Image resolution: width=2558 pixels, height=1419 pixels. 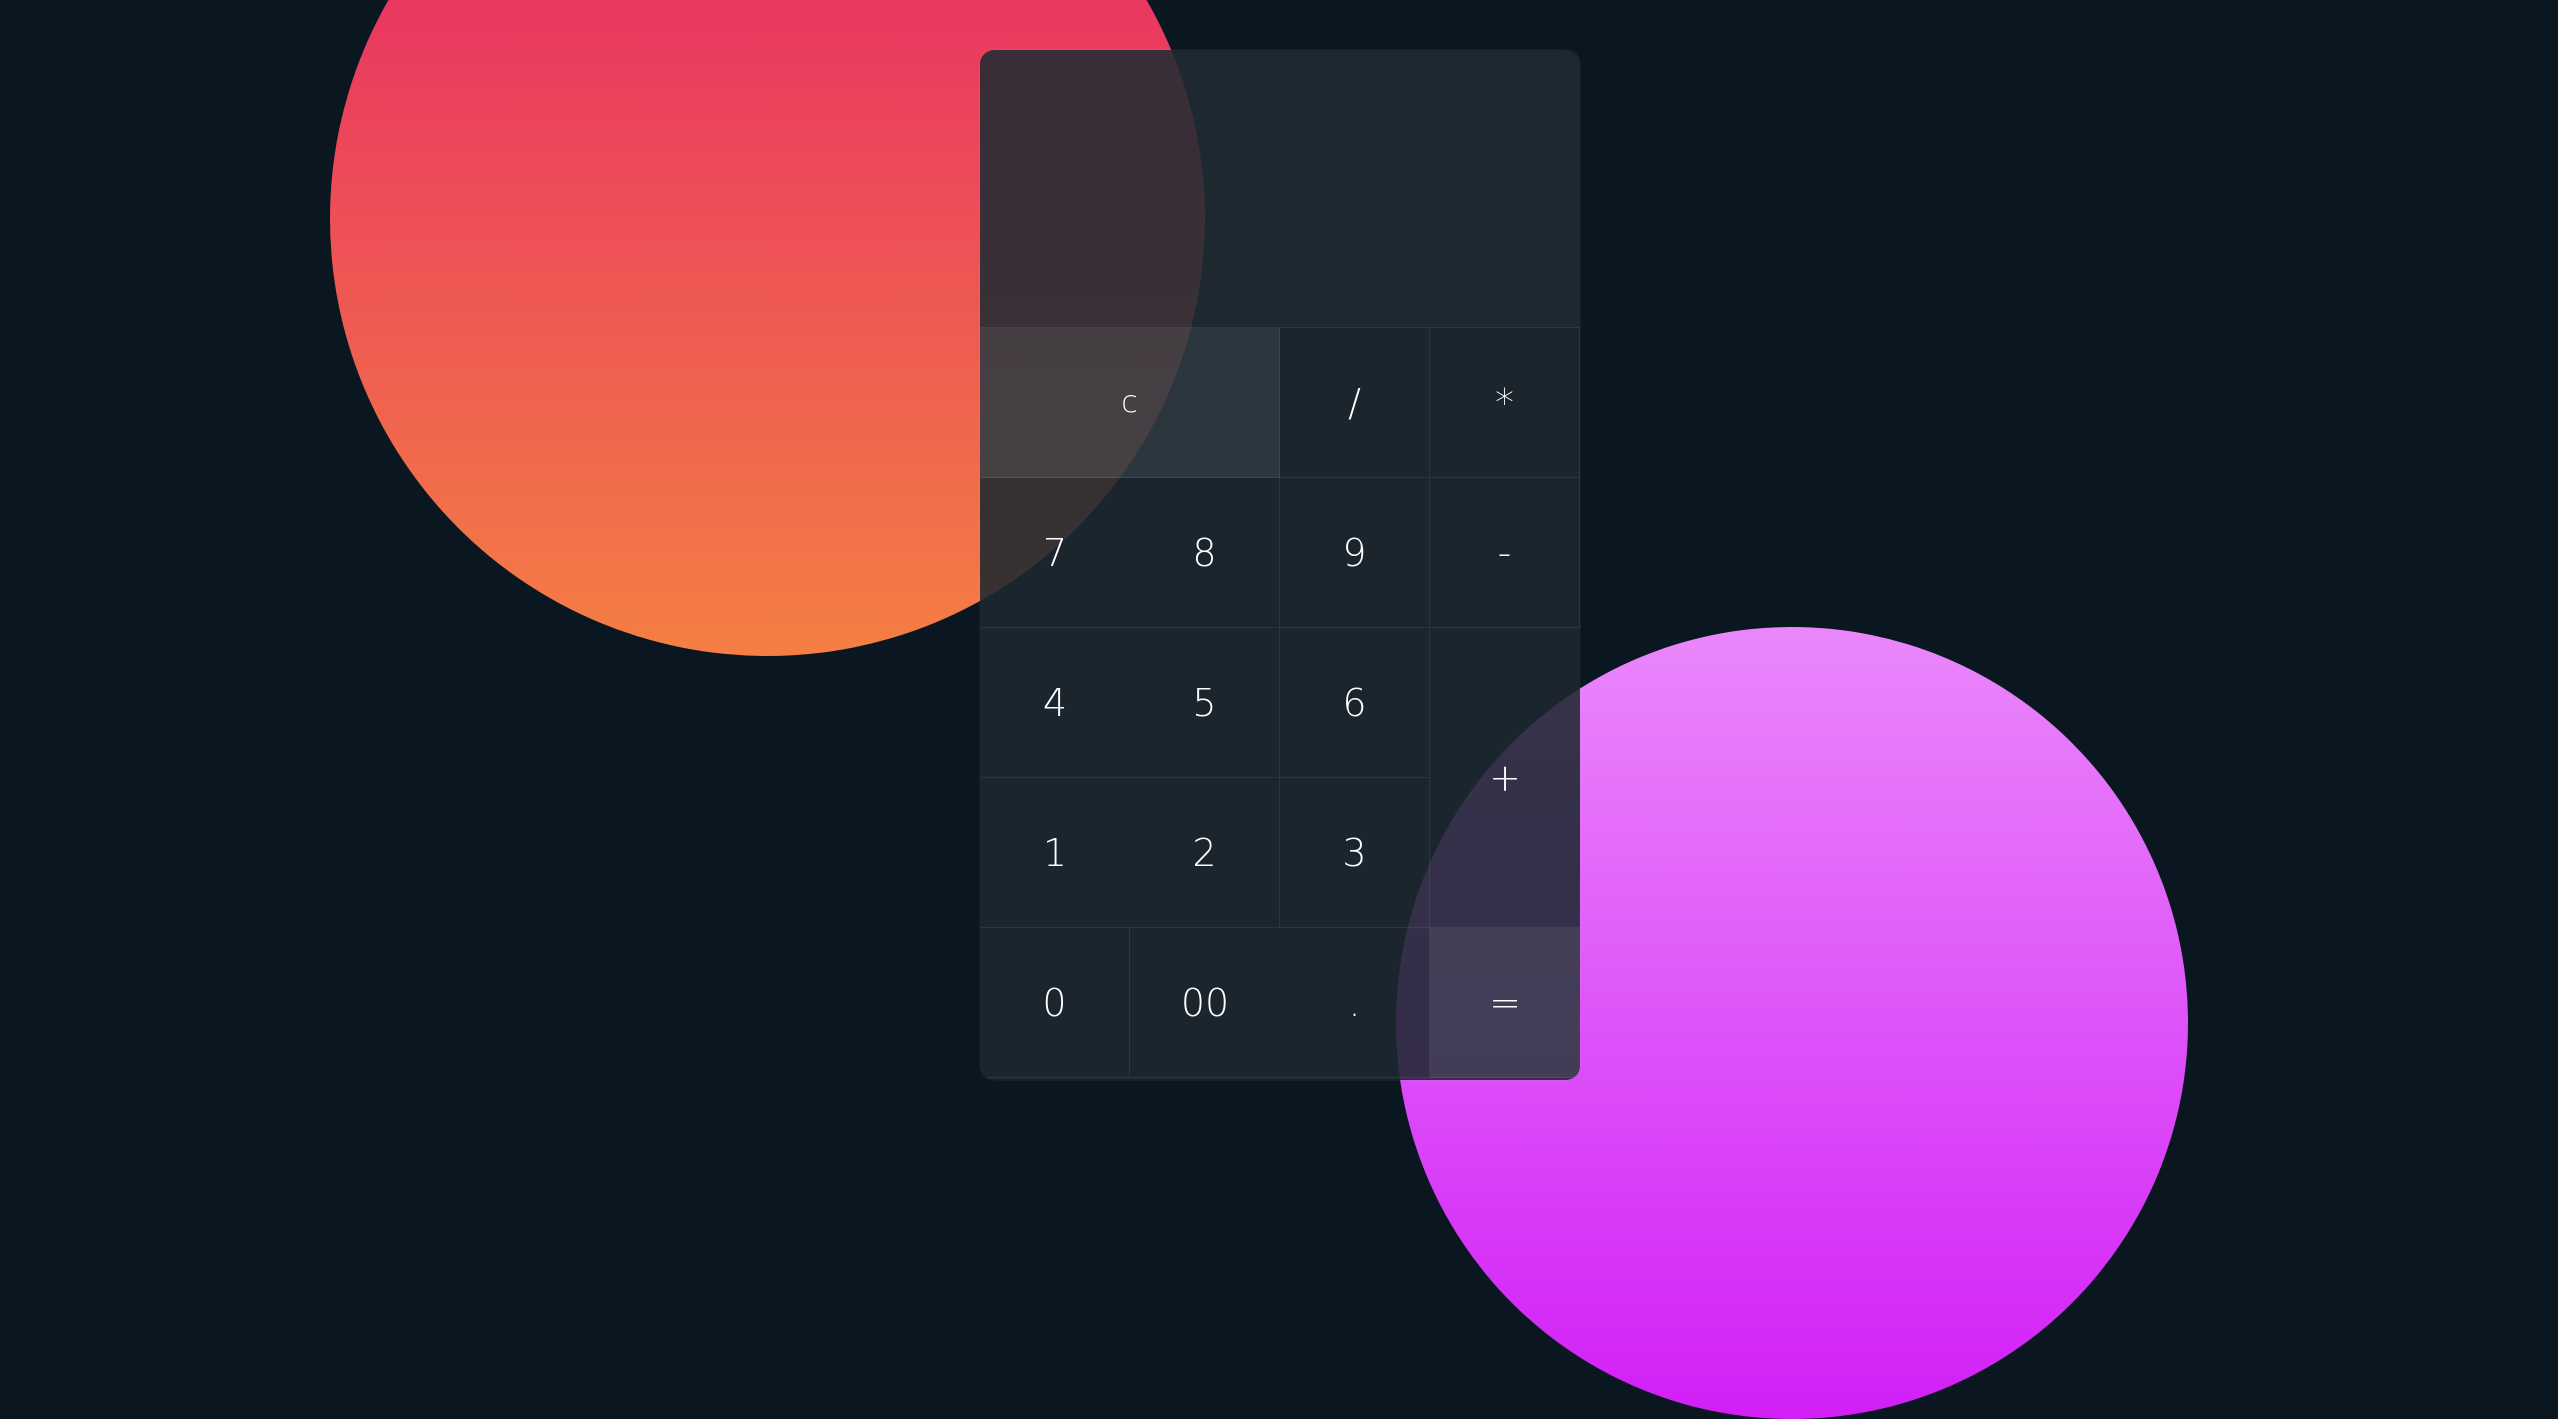 What do you see at coordinates (1505, 553) in the screenshot?
I see `subtract-button: -` at bounding box center [1505, 553].